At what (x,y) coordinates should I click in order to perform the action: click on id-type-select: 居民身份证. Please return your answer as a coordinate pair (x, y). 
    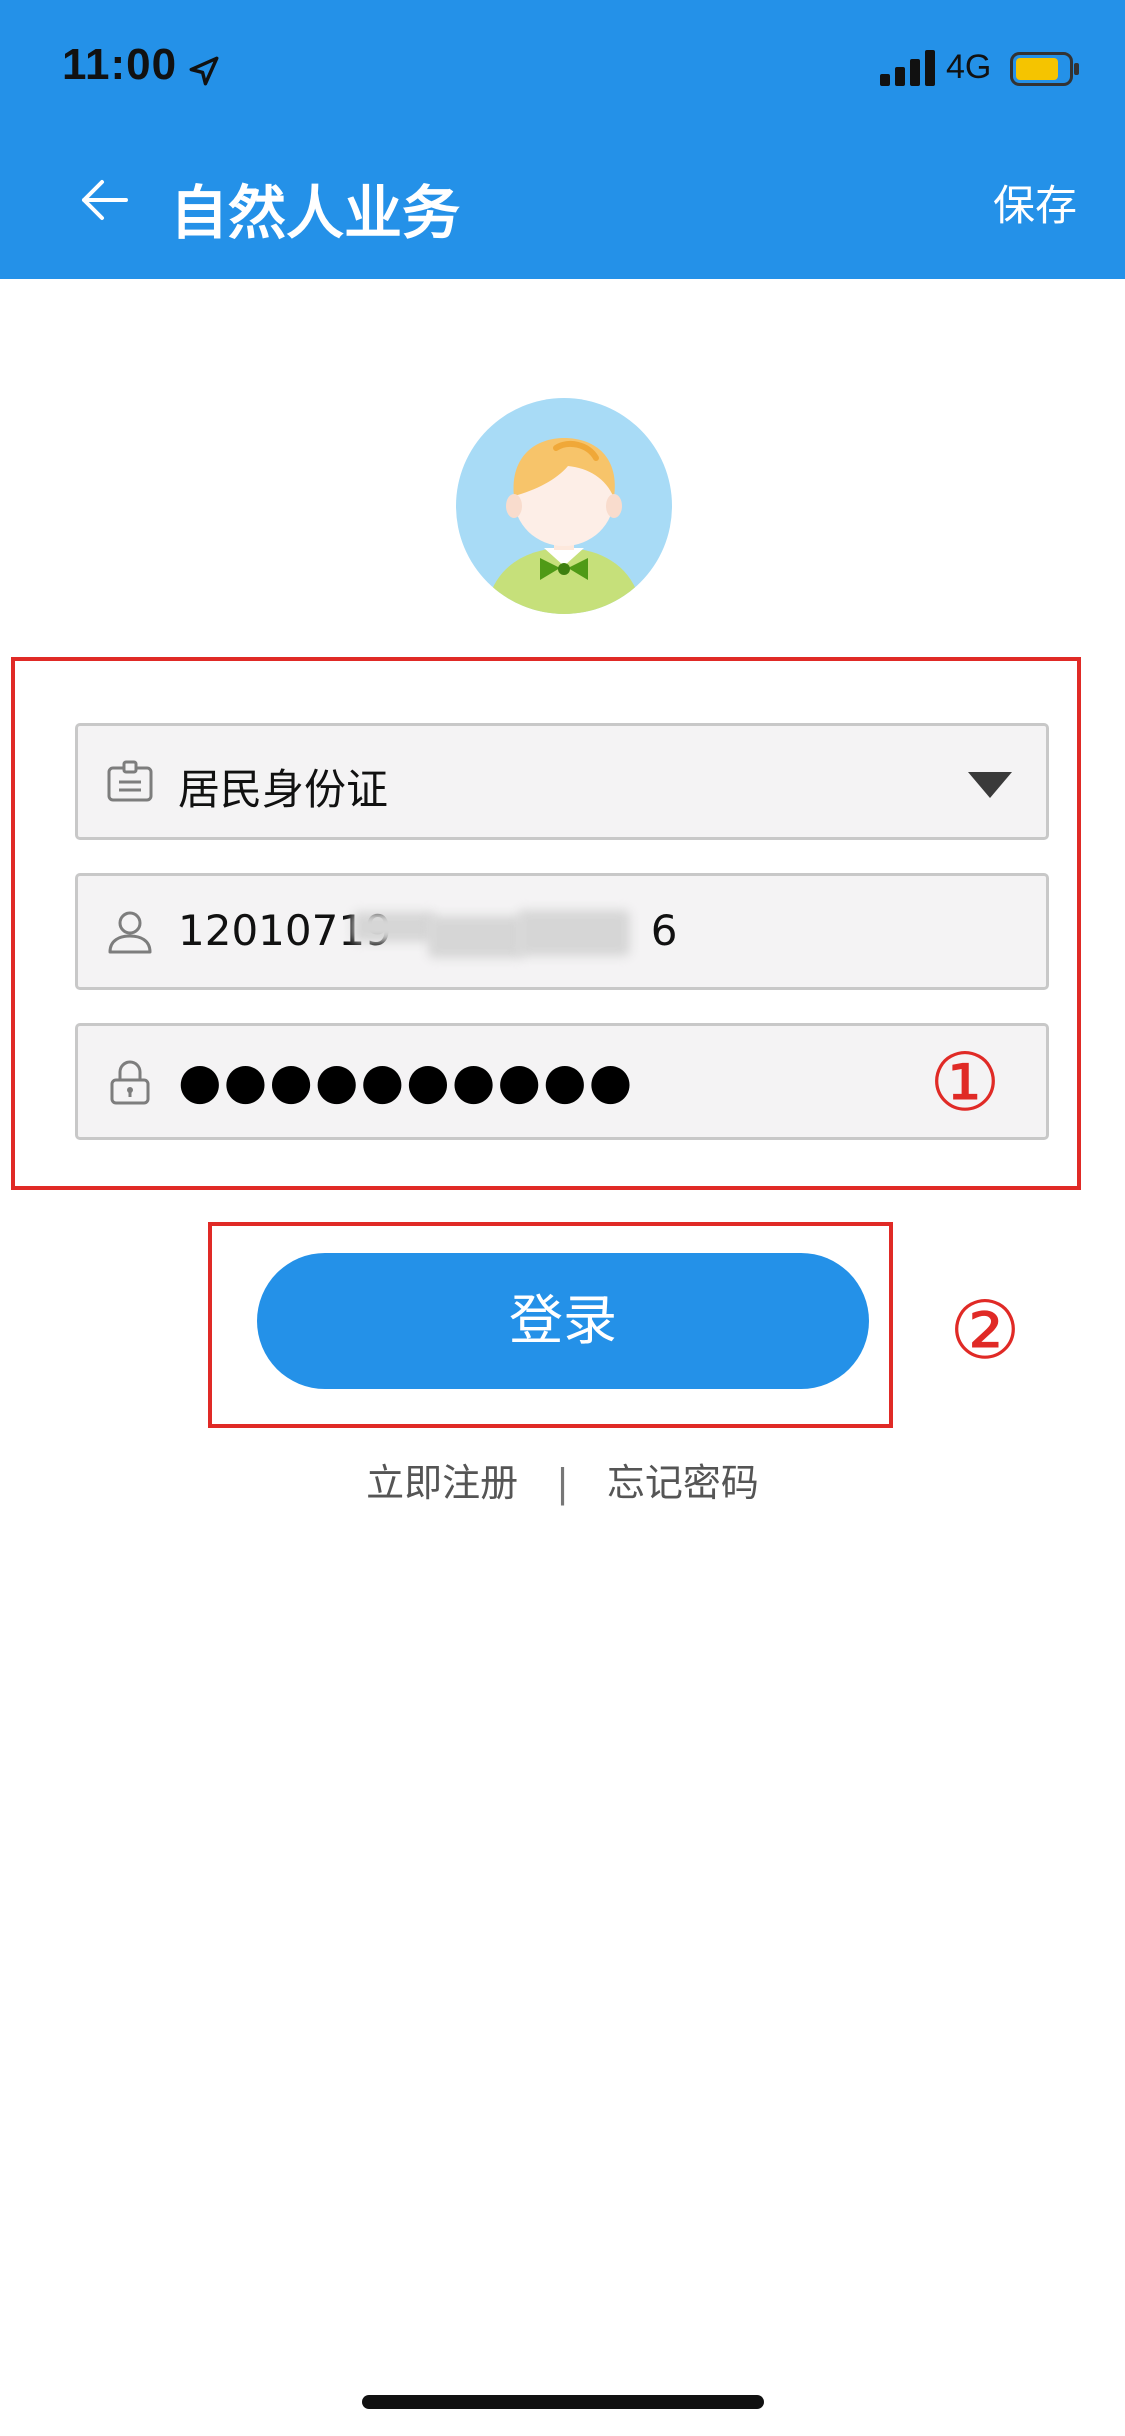
    Looking at the image, I should click on (562, 781).